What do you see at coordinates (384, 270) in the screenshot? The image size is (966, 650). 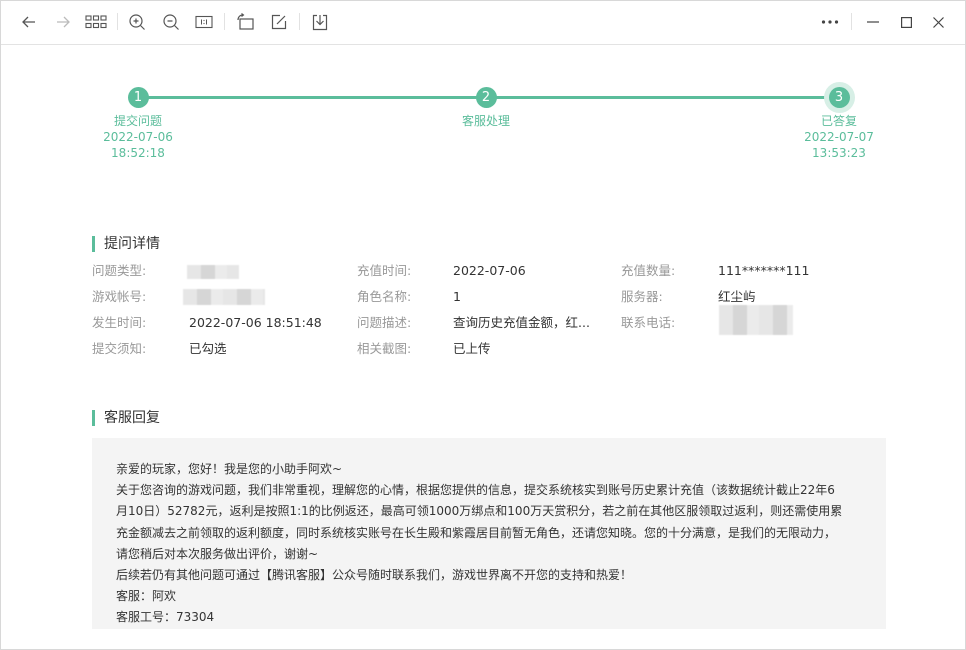 I see `recharge-time-label: 充值时间:` at bounding box center [384, 270].